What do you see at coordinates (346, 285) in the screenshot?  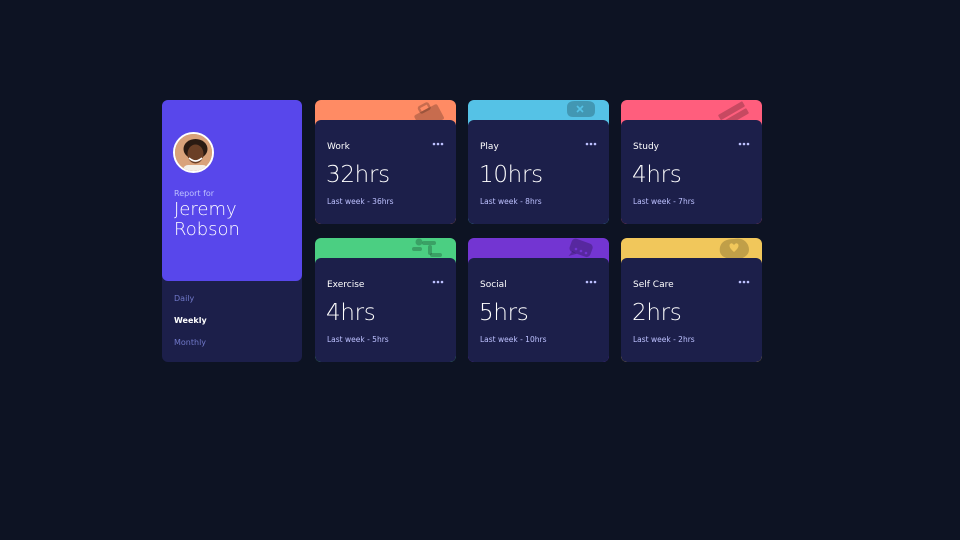 I see `card-title: Exercise` at bounding box center [346, 285].